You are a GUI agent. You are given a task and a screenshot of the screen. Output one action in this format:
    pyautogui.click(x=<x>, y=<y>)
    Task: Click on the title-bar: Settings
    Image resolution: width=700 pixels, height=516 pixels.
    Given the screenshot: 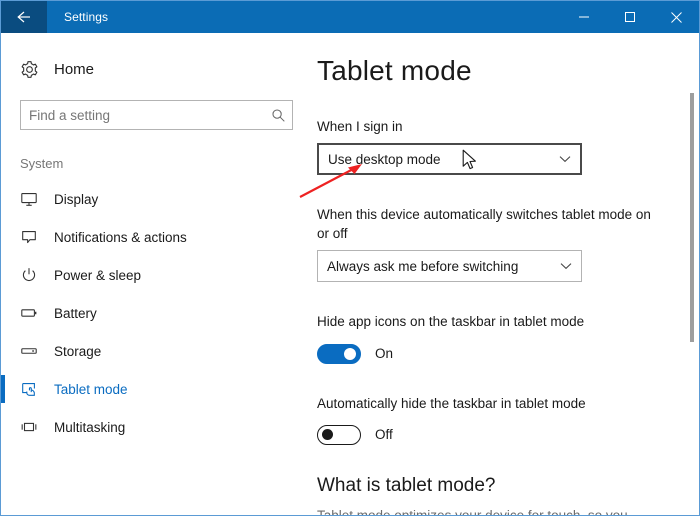 What is the action you would take?
    pyautogui.click(x=350, y=17)
    